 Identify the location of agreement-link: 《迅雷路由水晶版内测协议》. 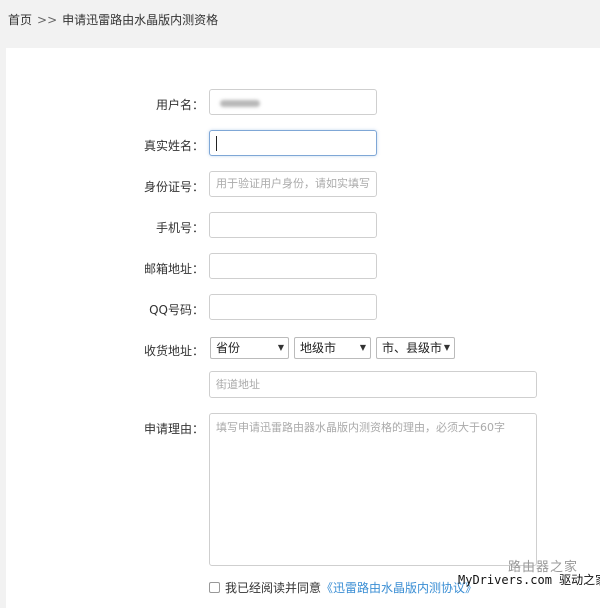
(399, 588).